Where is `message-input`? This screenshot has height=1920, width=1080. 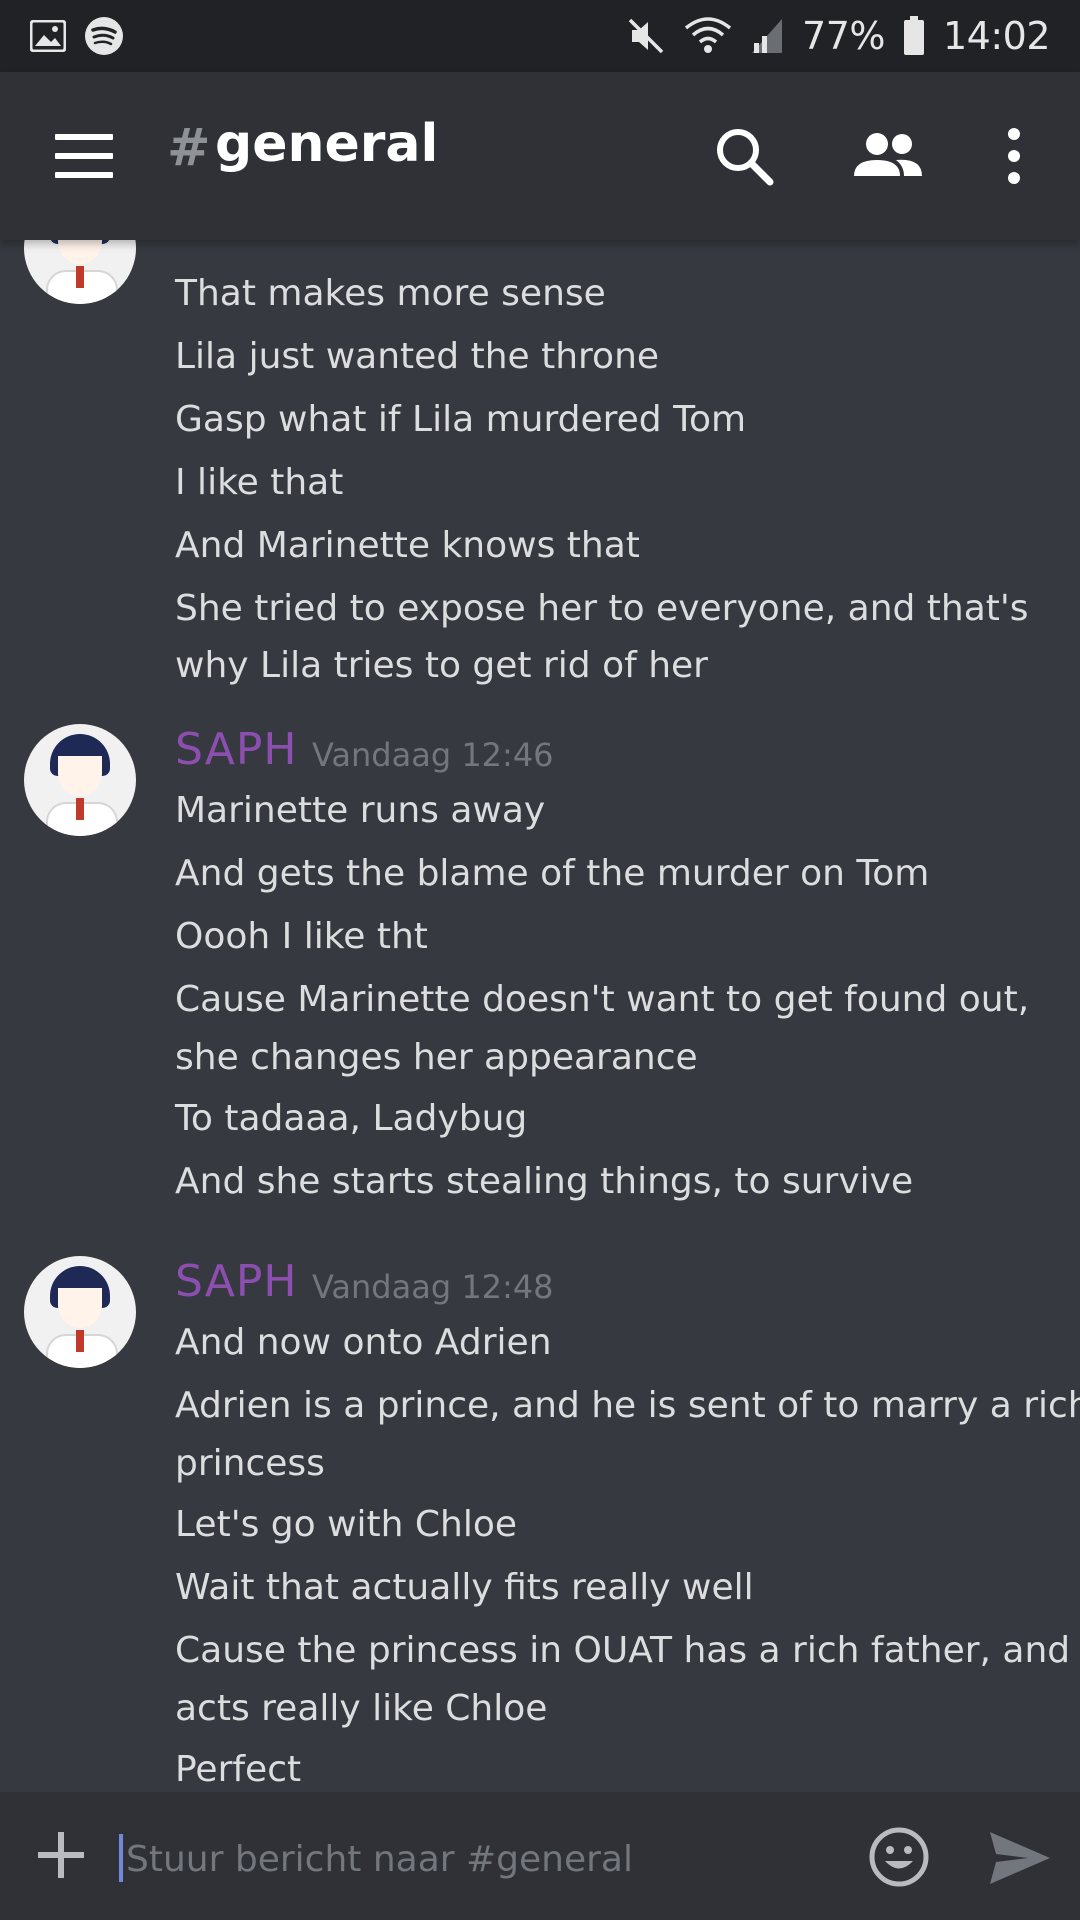 message-input is located at coordinates (476, 1859).